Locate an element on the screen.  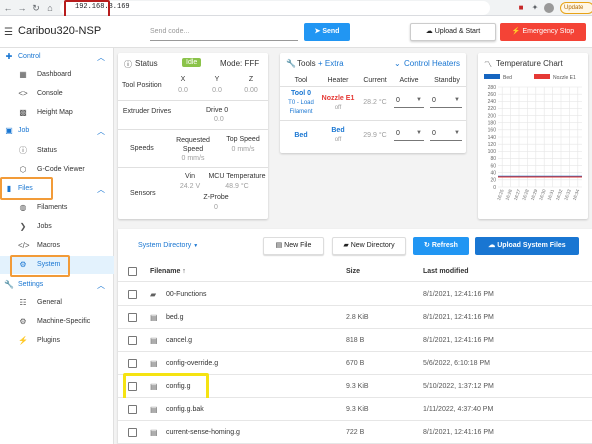
x-tick-label: 16:29 is located at coordinates (534, 194).